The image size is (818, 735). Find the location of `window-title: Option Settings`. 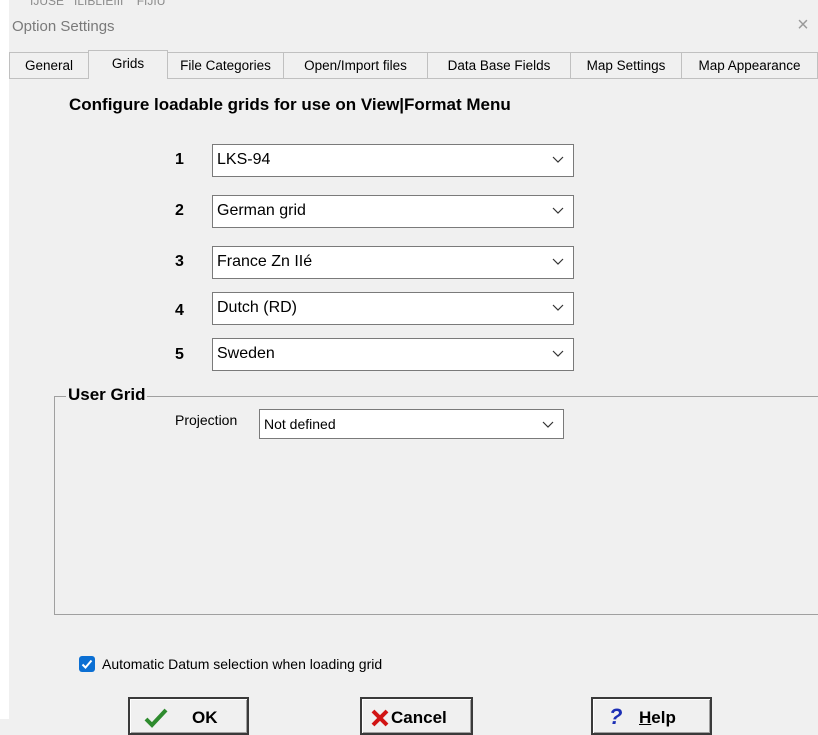

window-title: Option Settings is located at coordinates (63, 26).